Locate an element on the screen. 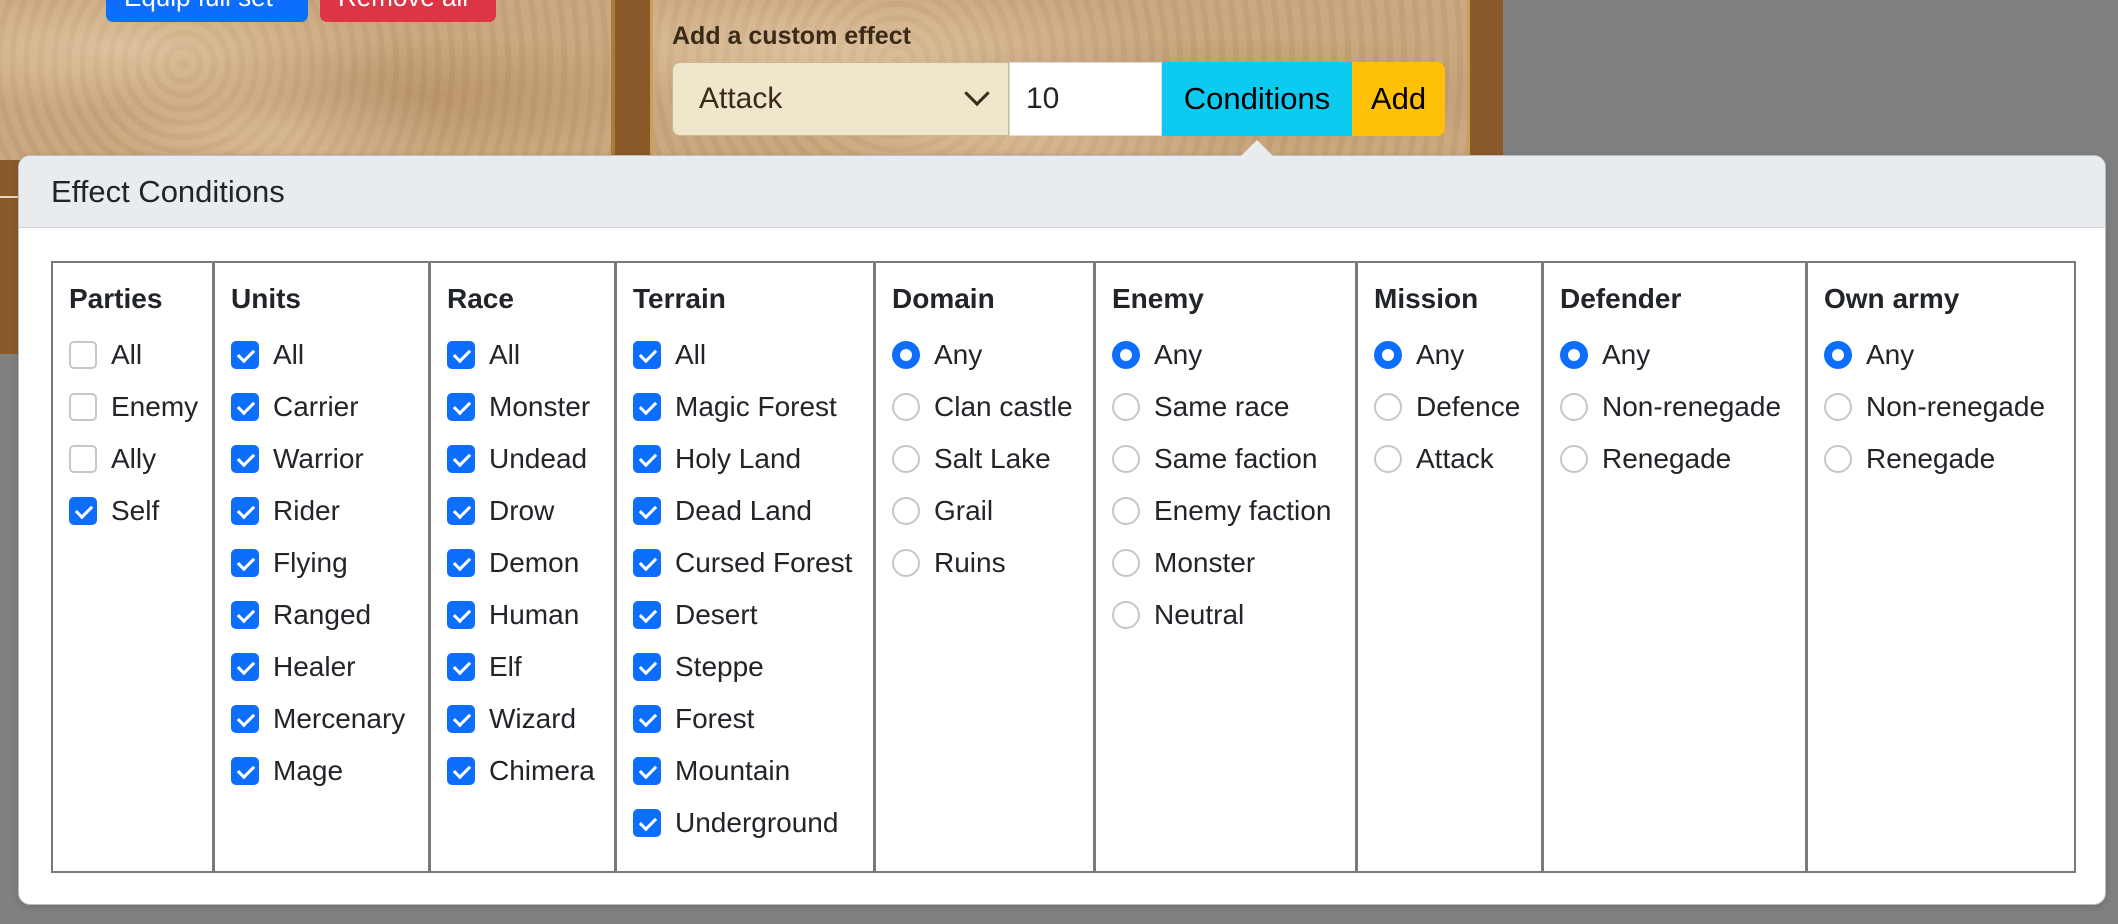  radio-option: Monster is located at coordinates (1225, 563).